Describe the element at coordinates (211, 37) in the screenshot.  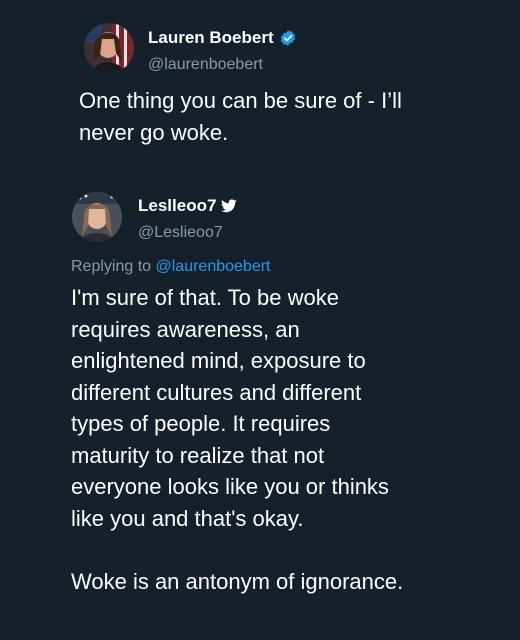
I see `display-name-text: Lauren Boebert` at that location.